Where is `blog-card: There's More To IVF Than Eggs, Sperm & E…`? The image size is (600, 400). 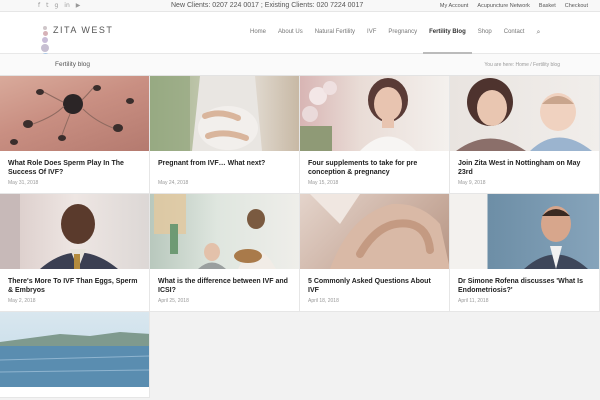 blog-card: There's More To IVF Than Eggs, Sperm & E… is located at coordinates (75, 253).